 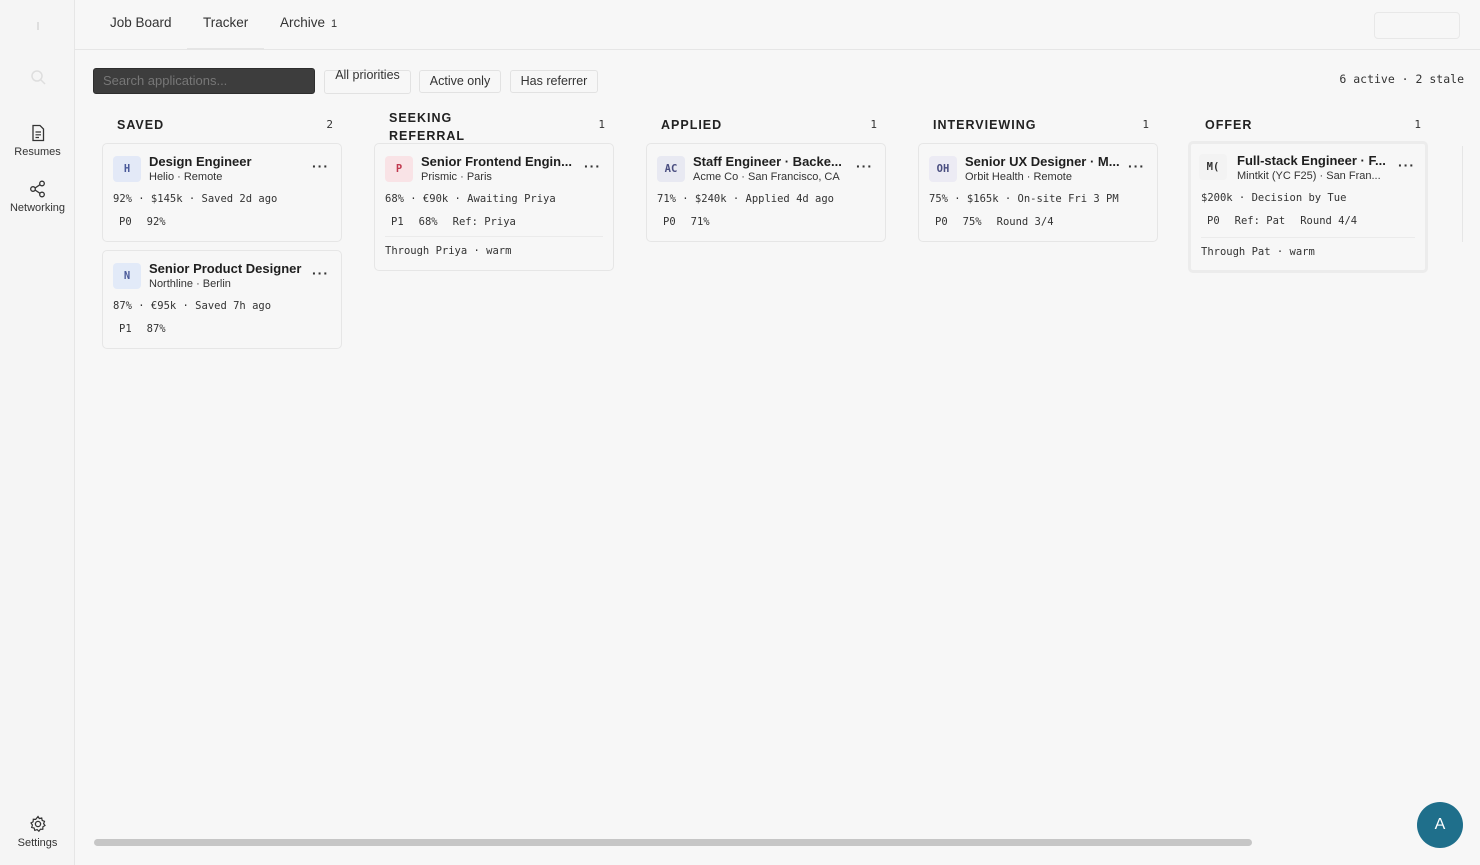 I want to click on card-meta: $200k · Decision by Tue, so click(x=1274, y=198).